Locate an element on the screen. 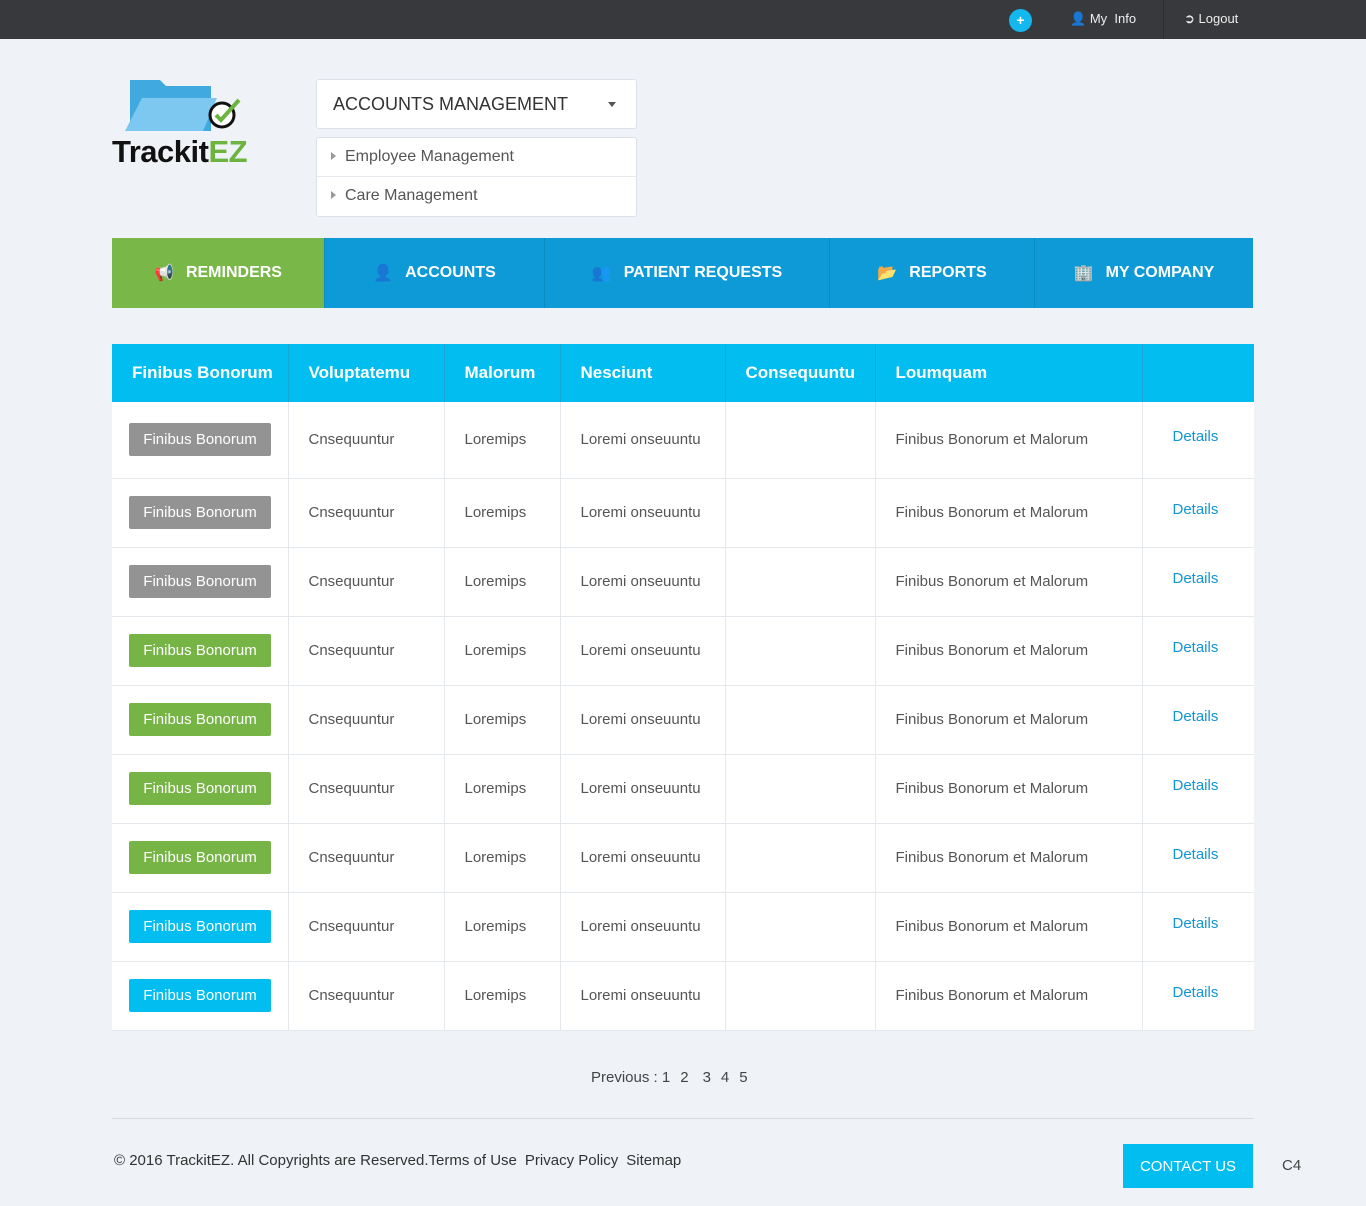  terms-link: Terms of Use is located at coordinates (473, 1160).